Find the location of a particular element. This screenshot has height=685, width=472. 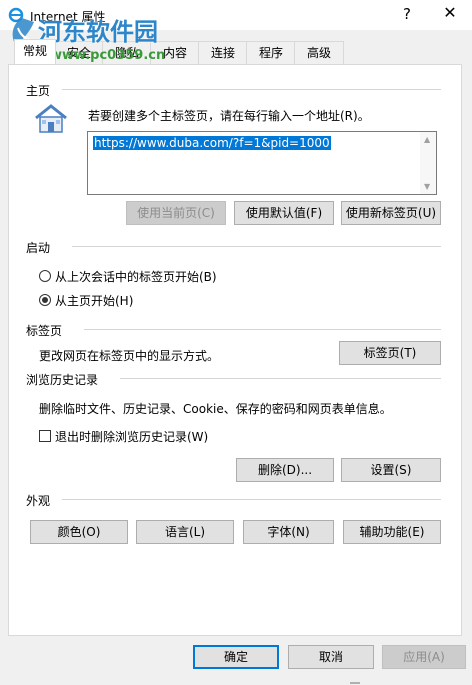

radio-home-page is located at coordinates (45, 300).